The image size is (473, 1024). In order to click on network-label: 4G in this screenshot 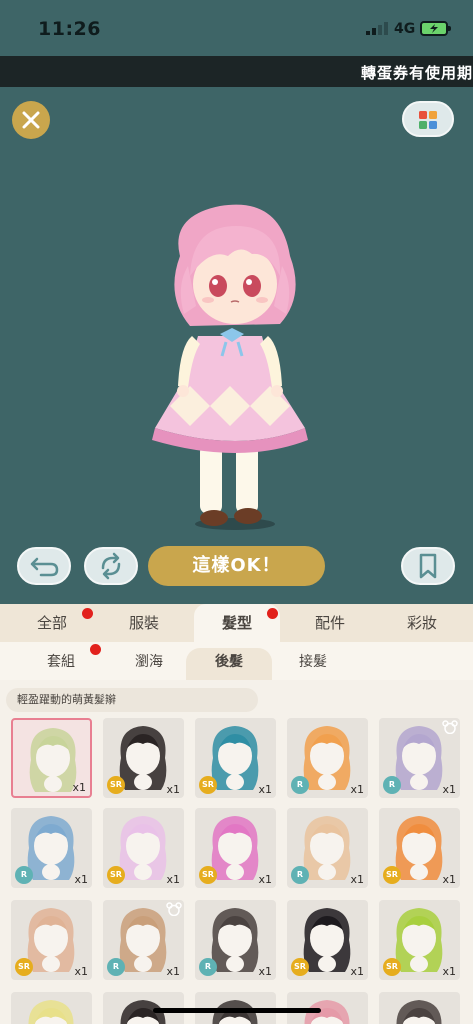, I will do `click(405, 29)`.